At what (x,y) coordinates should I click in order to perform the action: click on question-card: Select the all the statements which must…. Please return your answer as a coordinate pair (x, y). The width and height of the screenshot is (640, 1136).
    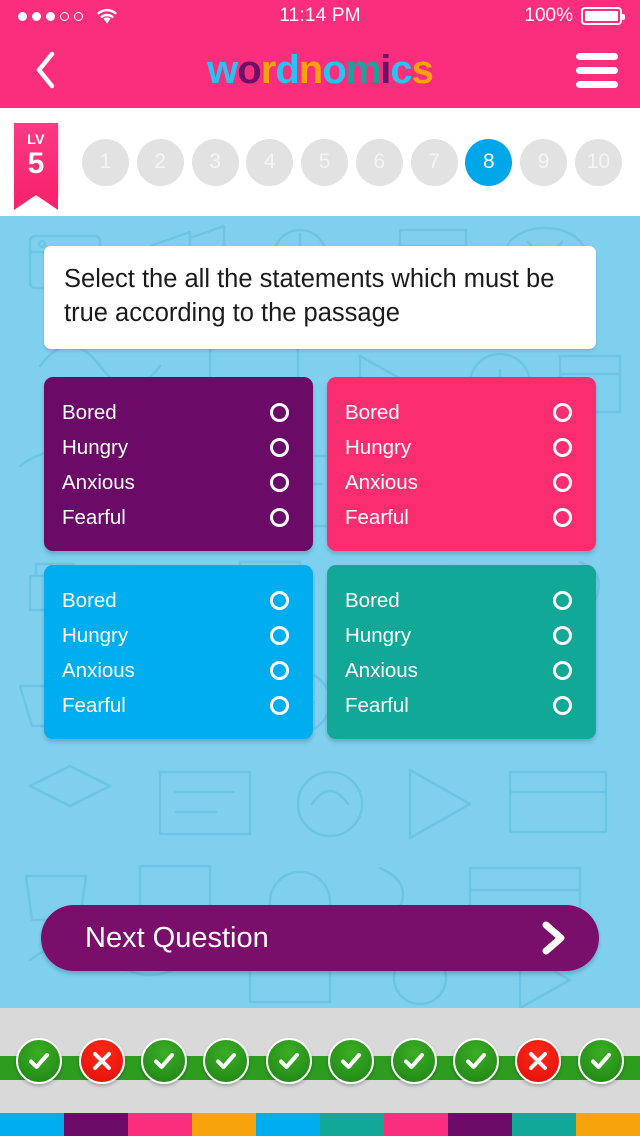
    Looking at the image, I should click on (320, 298).